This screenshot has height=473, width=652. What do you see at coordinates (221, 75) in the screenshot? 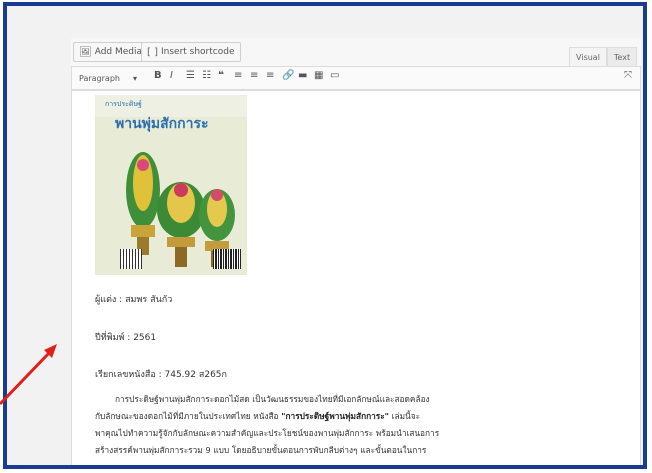
I see `blockquote-icon: ❝` at bounding box center [221, 75].